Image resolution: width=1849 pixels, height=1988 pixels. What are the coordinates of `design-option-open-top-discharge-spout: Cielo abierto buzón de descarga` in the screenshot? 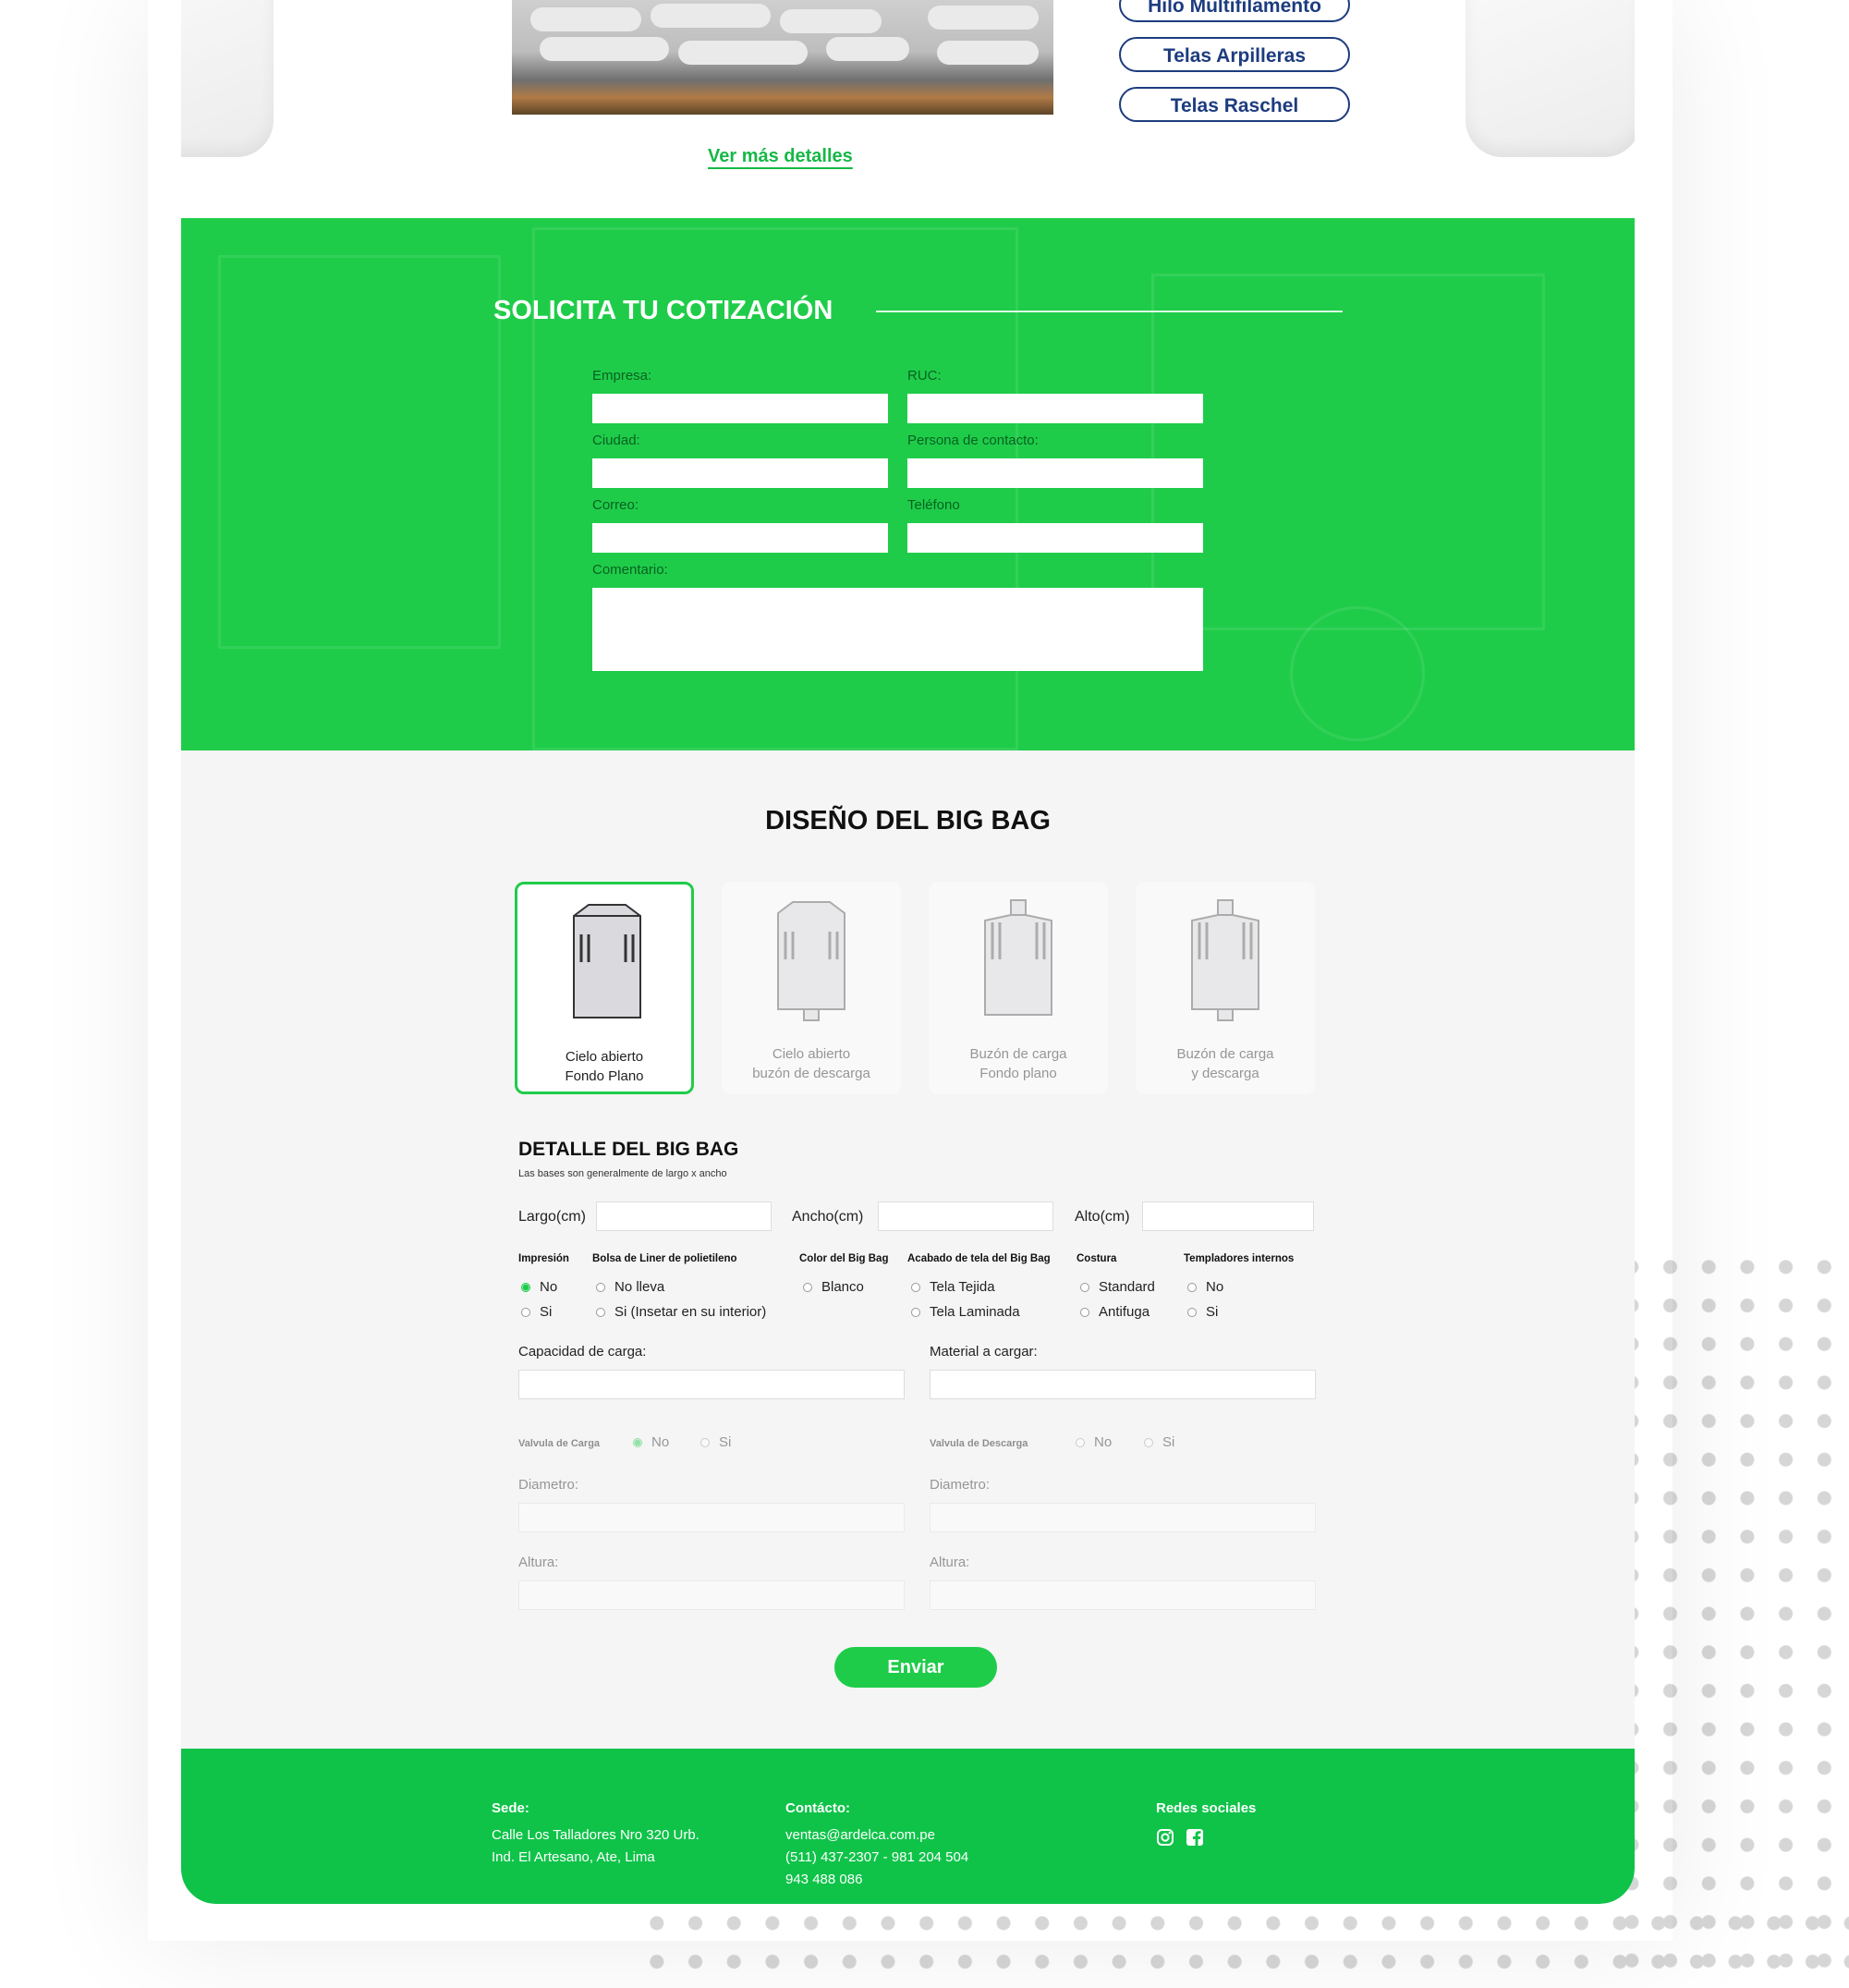 It's located at (811, 988).